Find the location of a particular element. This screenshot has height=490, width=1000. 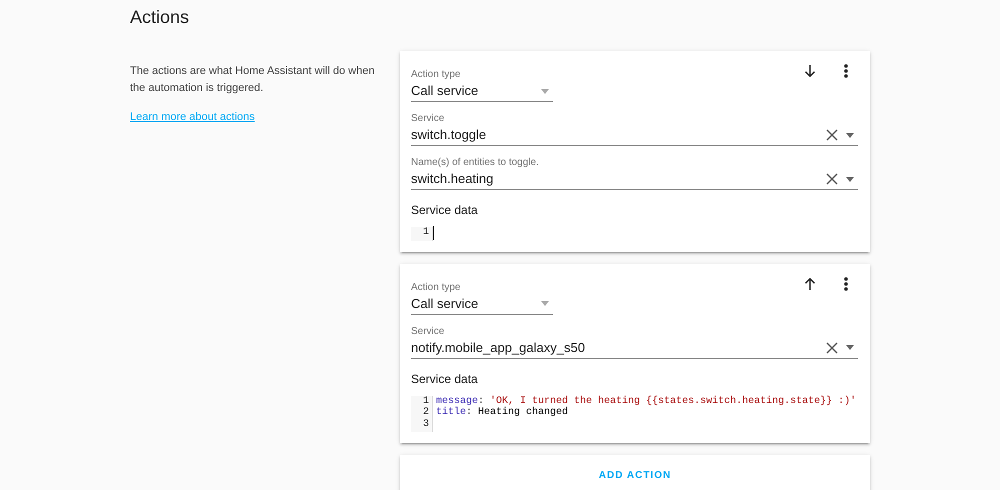

line-number: 2 is located at coordinates (425, 412).